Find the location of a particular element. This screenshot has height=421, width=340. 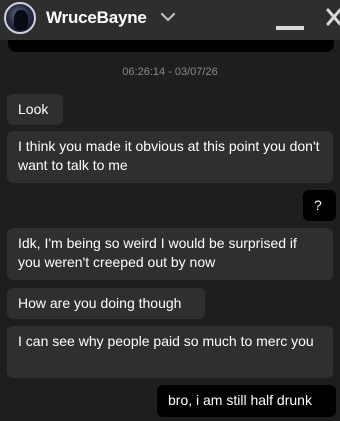

close-icon is located at coordinates (332, 18).